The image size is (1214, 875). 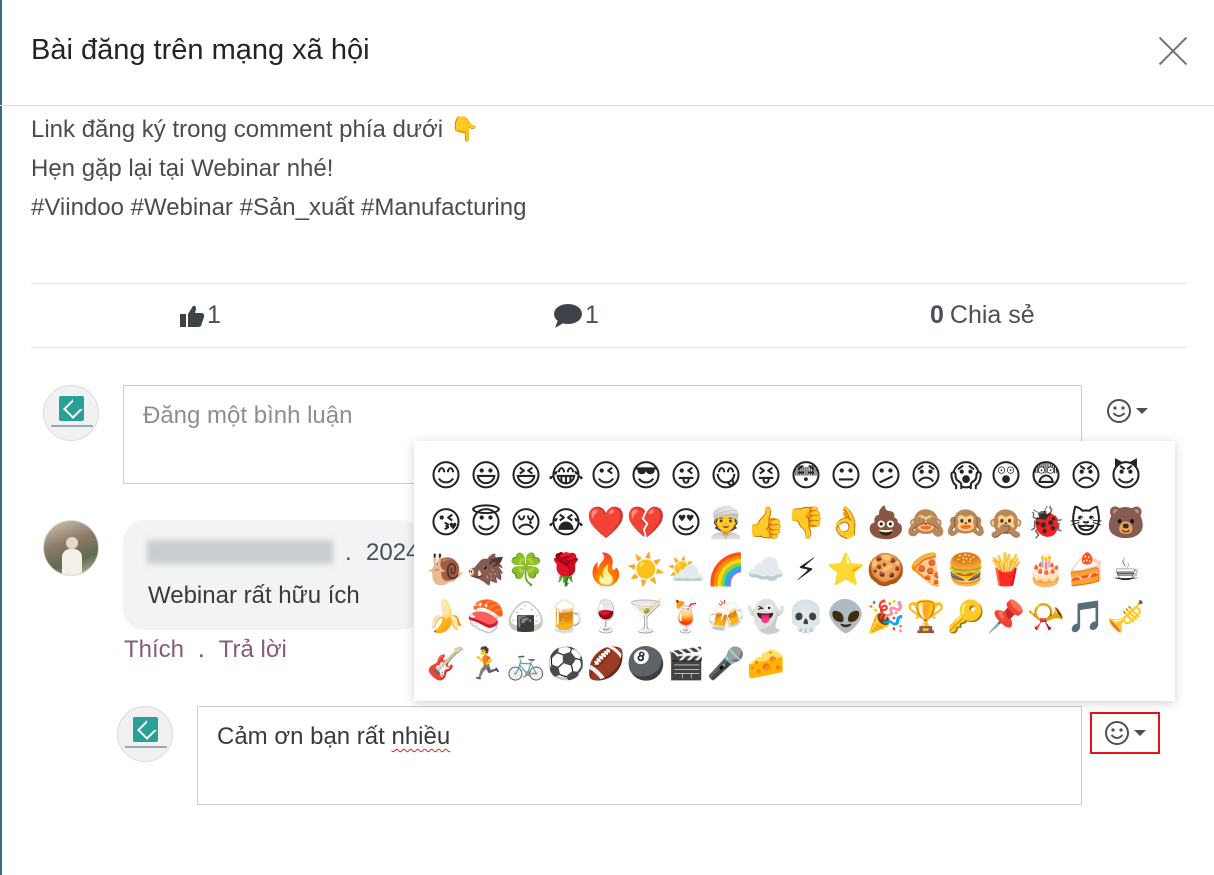 What do you see at coordinates (806, 523) in the screenshot?
I see `emoji-option: 👎` at bounding box center [806, 523].